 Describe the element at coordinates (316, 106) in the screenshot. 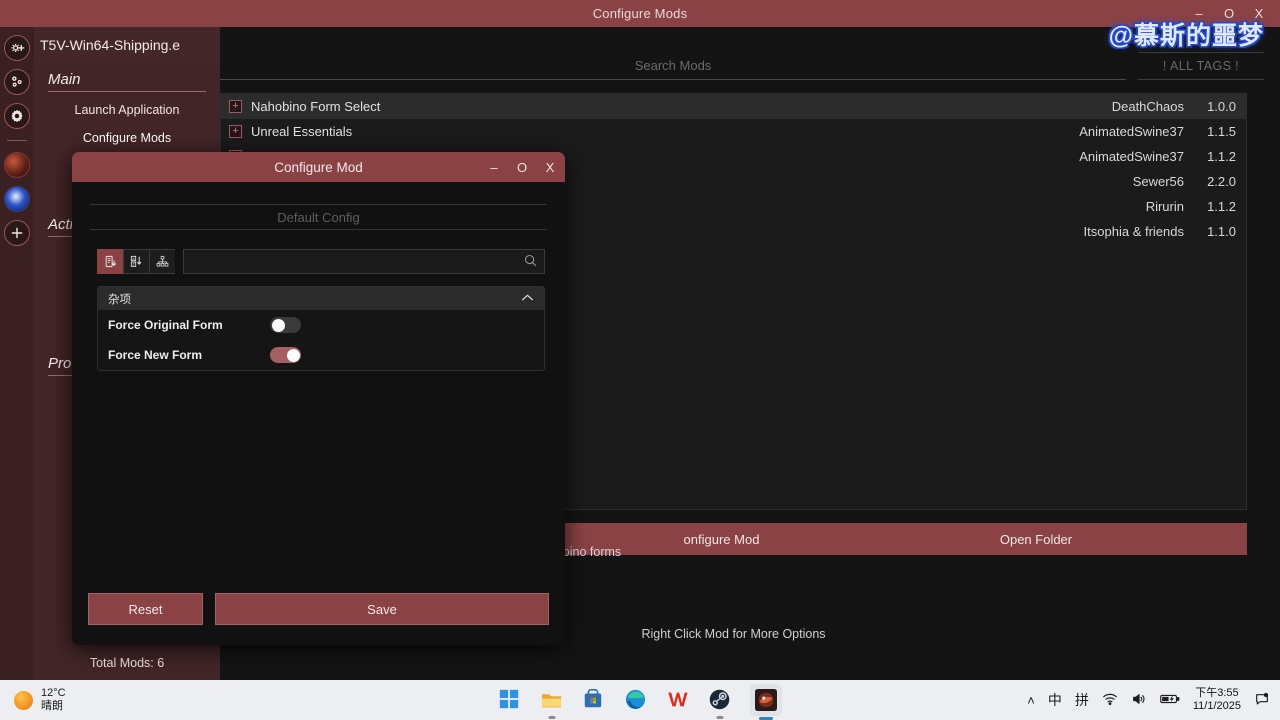

I see `mod-name: Nahobino Form Select` at that location.